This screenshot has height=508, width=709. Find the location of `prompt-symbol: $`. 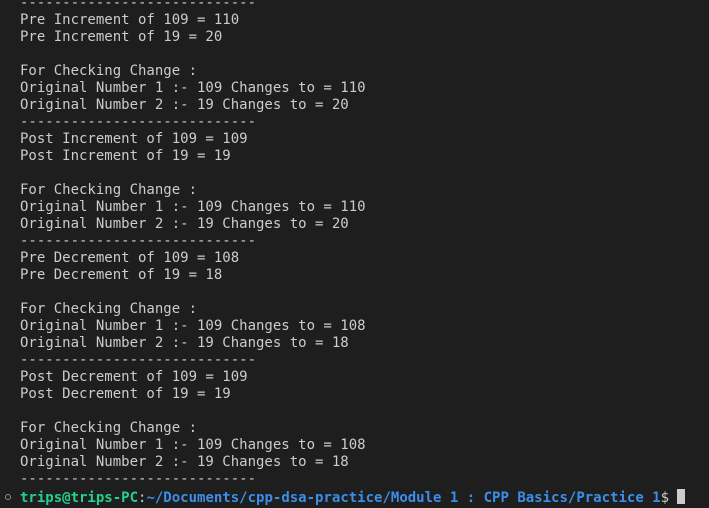

prompt-symbol: $ is located at coordinates (665, 498).